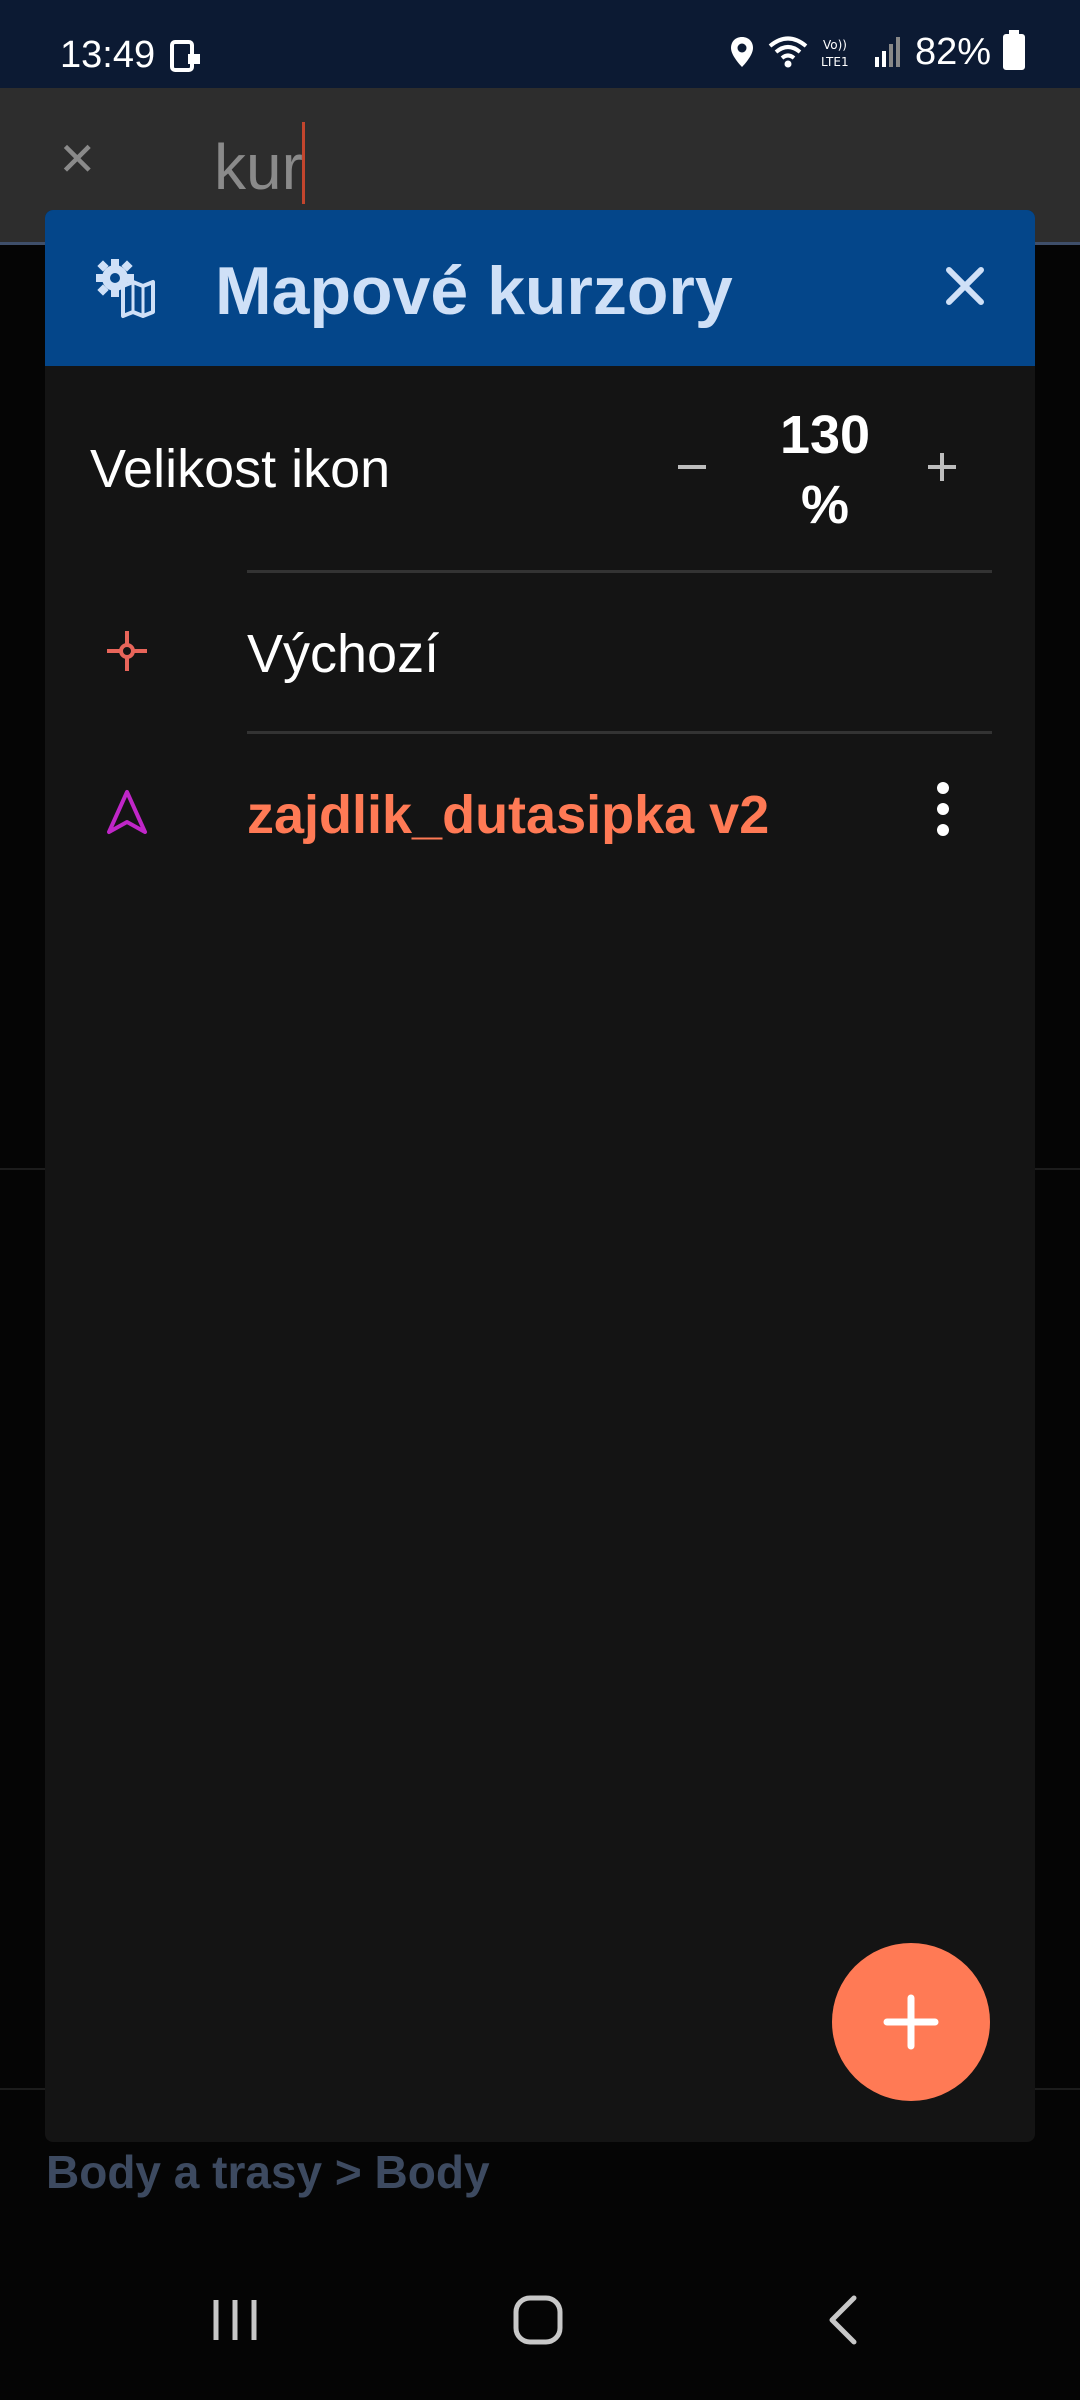 The height and width of the screenshot is (2400, 1080). Describe the element at coordinates (185, 56) in the screenshot. I see `device-icon` at that location.